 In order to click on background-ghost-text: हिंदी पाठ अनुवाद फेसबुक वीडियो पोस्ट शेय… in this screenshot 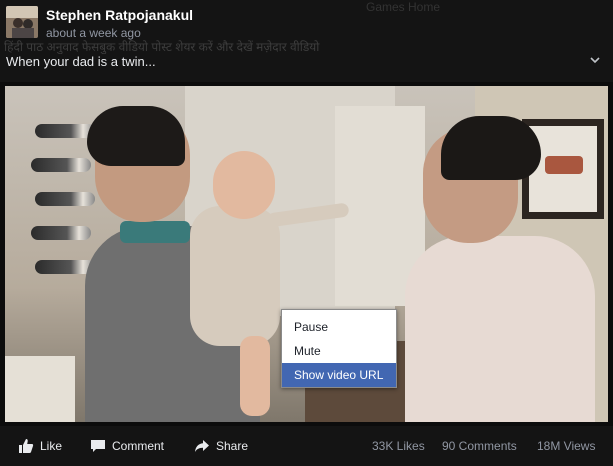, I will do `click(162, 47)`.